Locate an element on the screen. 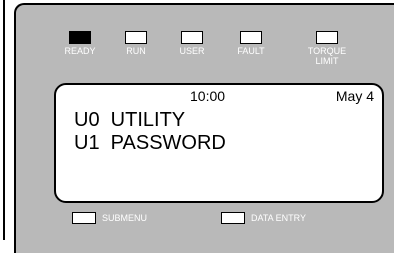 This screenshot has height=253, width=394. indicator-ready: READY is located at coordinates (80, 43).